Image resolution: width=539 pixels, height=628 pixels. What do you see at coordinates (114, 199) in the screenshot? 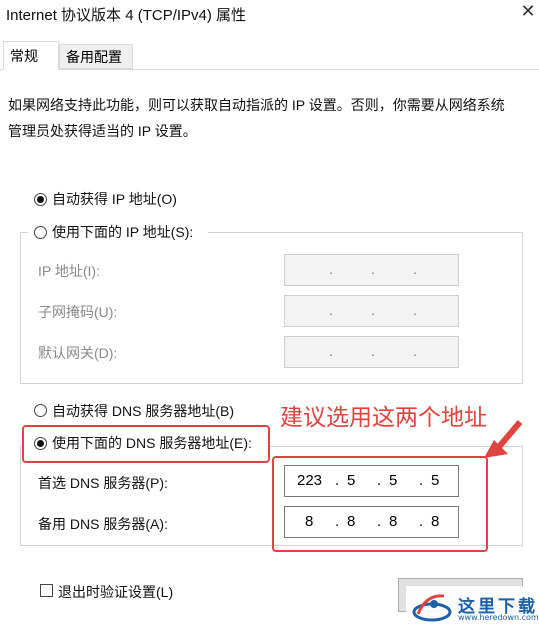
I see `auto-ip-label: 自动获得 IP 地址(O)` at bounding box center [114, 199].